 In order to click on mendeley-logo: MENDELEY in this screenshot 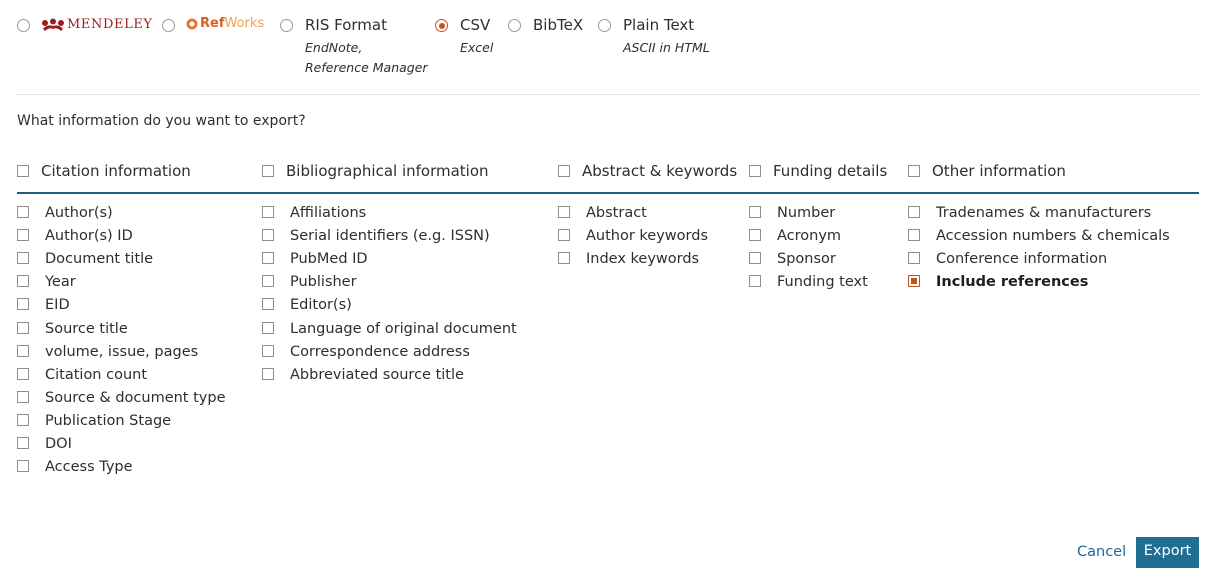, I will do `click(97, 24)`.